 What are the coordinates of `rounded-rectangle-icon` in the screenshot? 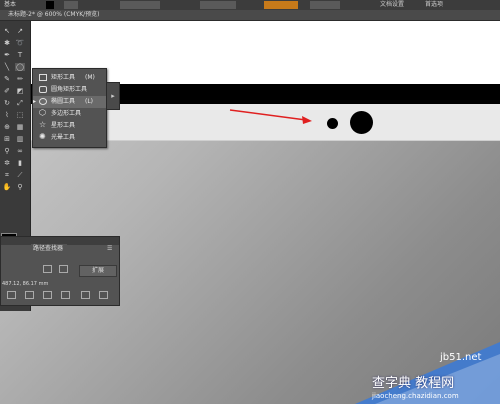 It's located at (43, 89).